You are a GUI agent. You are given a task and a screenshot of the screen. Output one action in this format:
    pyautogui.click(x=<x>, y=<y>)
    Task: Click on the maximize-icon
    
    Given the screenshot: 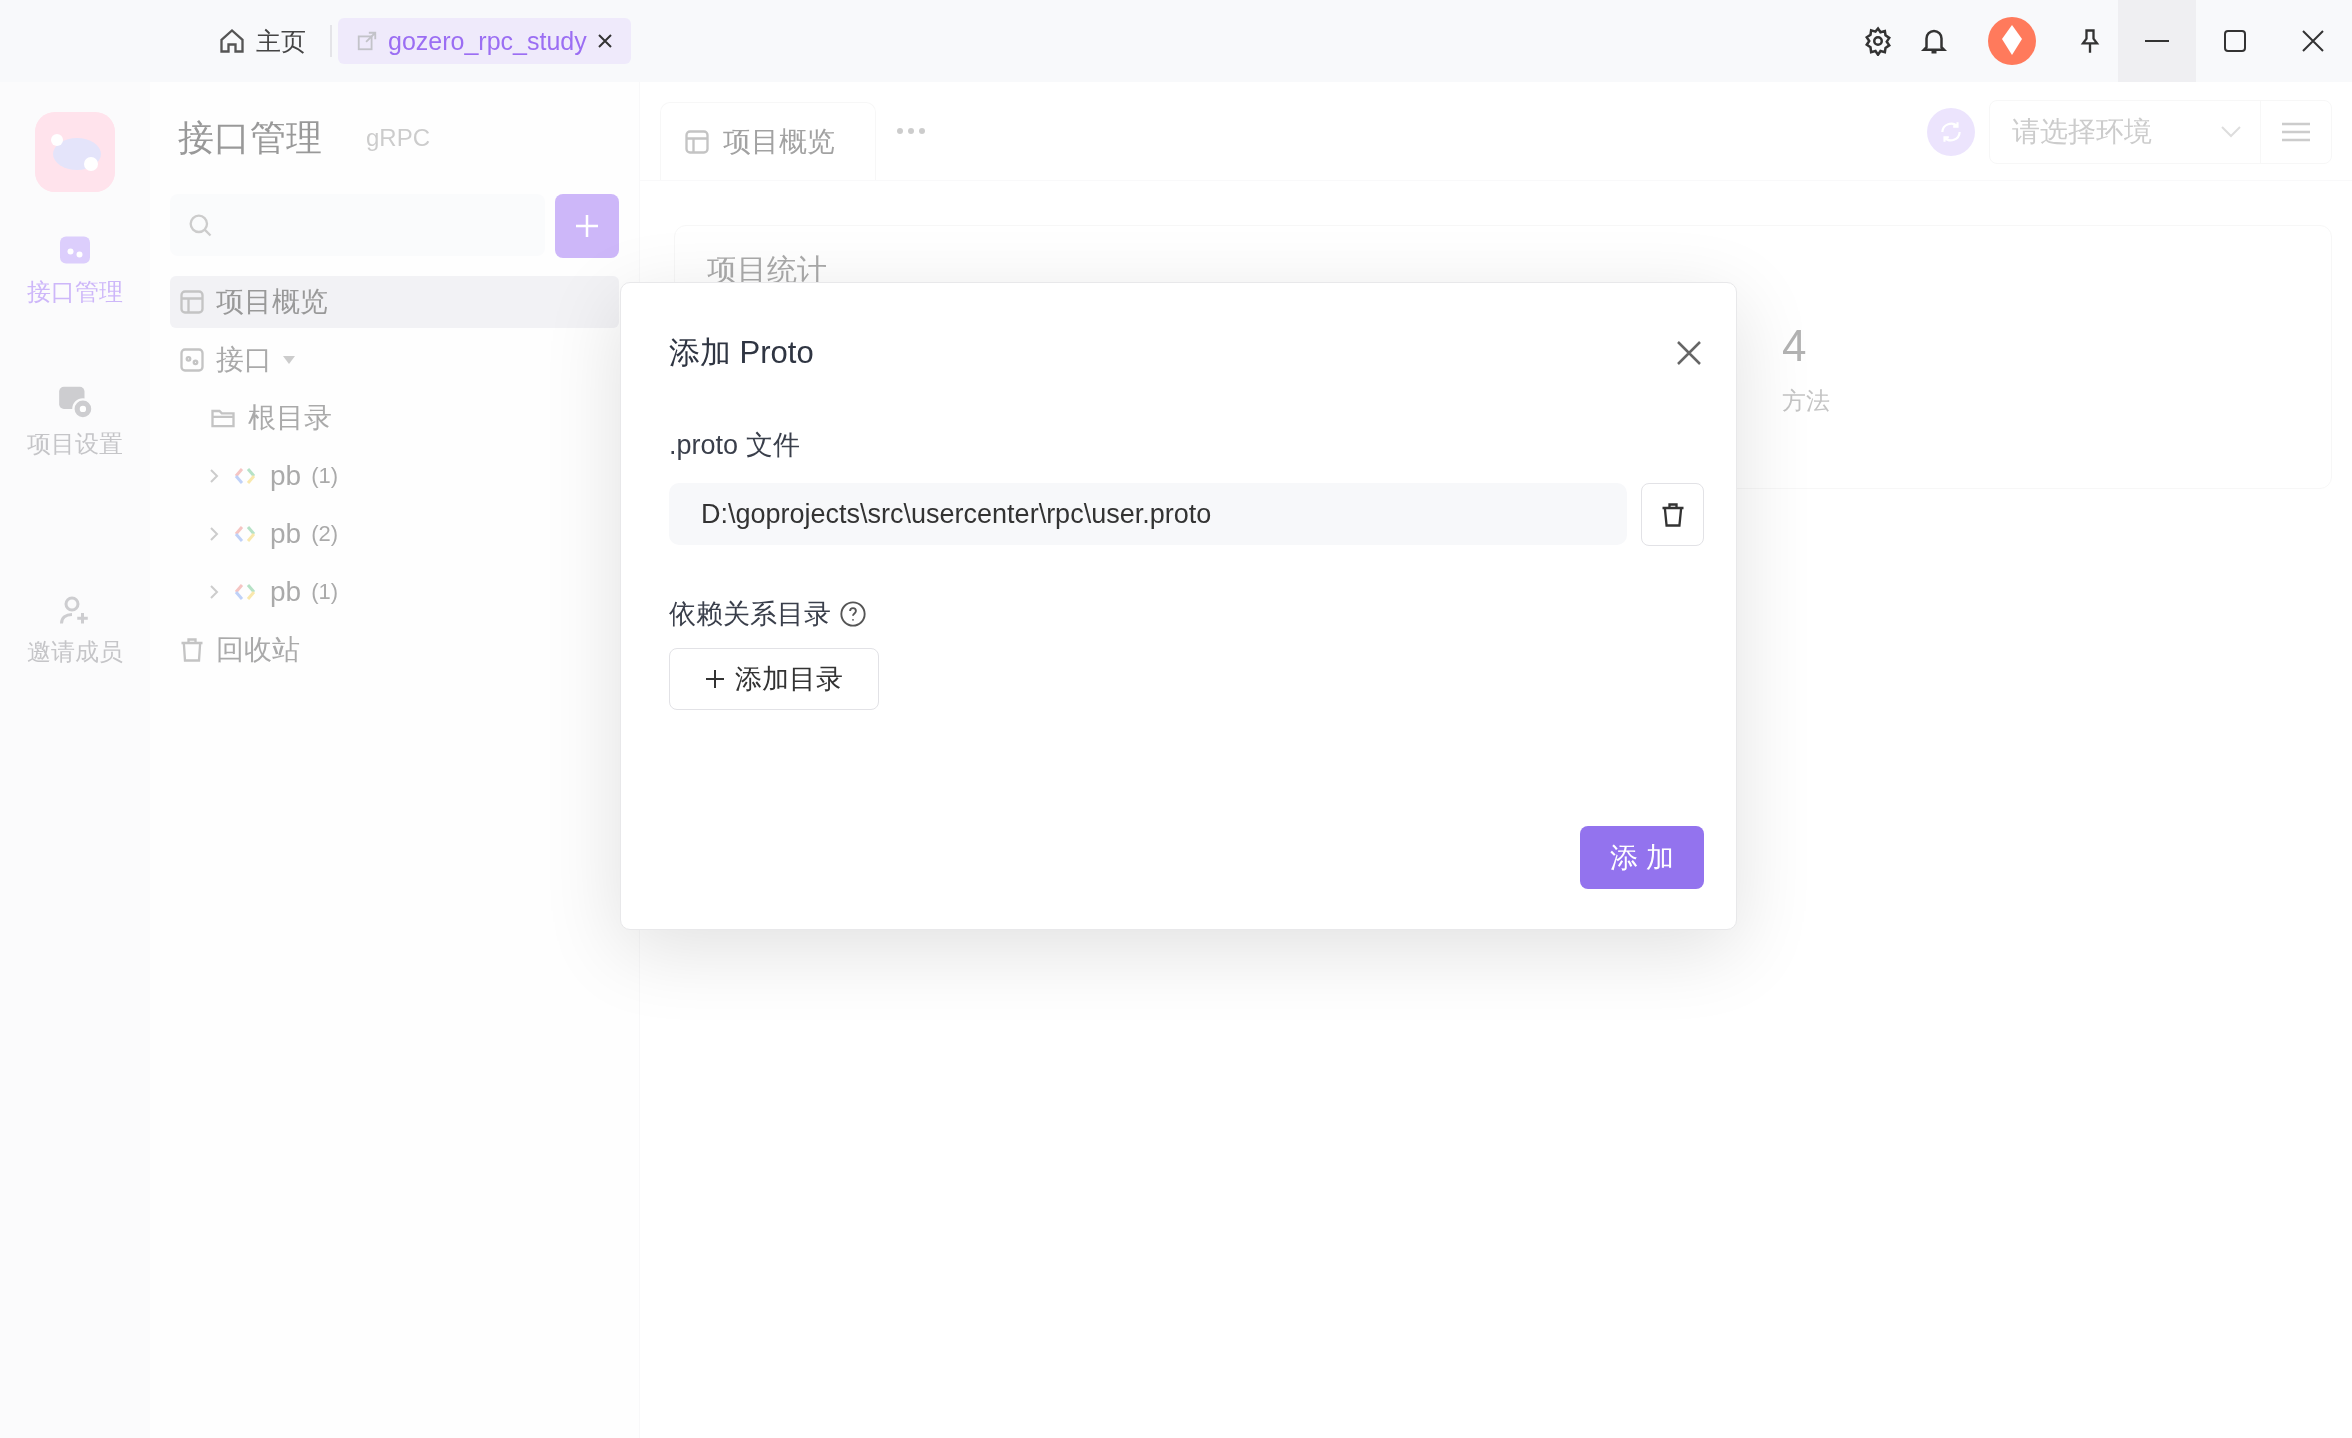 What is the action you would take?
    pyautogui.click(x=2235, y=41)
    